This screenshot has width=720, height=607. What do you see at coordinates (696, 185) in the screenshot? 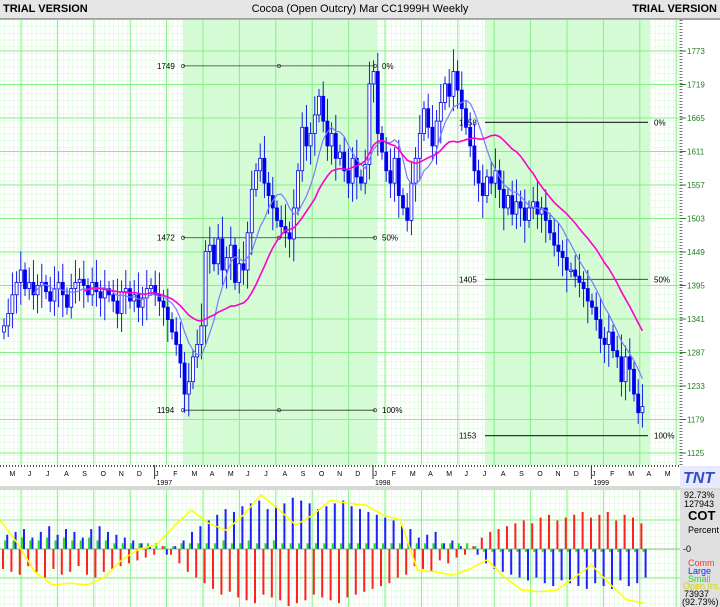
I see `y-tick-label: 1557` at bounding box center [696, 185].